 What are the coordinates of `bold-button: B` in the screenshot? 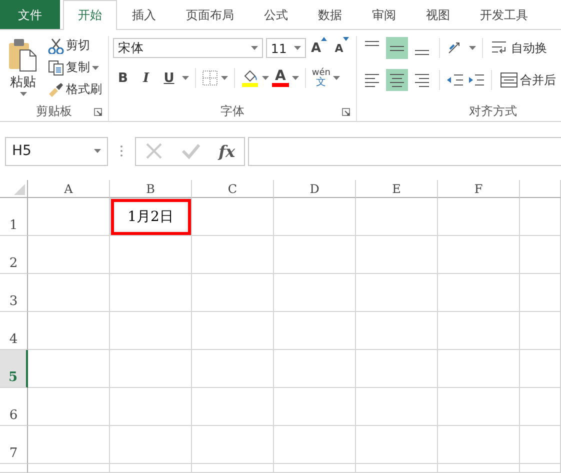 It's located at (123, 78).